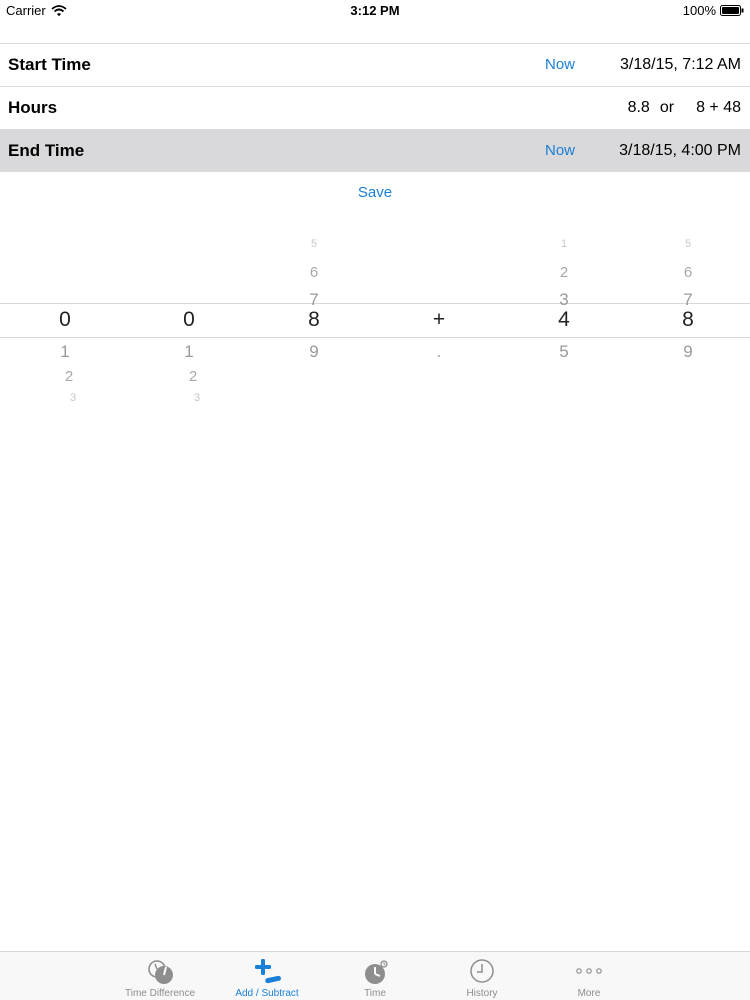 The width and height of the screenshot is (750, 1000). Describe the element at coordinates (589, 976) in the screenshot. I see `tab-more: More` at that location.